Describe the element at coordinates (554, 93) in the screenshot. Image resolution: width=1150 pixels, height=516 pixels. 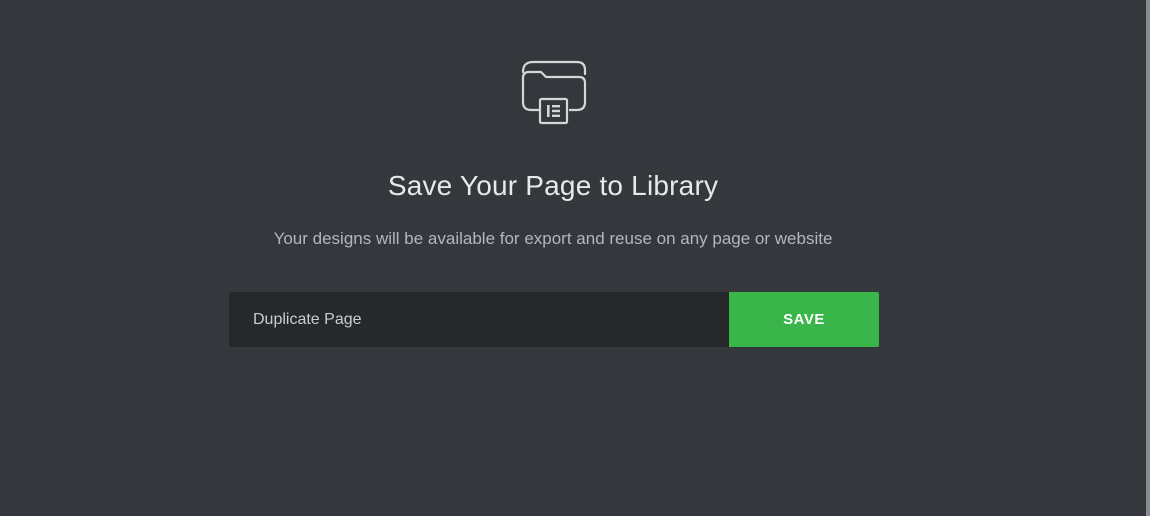
I see `folder-library-icon` at that location.